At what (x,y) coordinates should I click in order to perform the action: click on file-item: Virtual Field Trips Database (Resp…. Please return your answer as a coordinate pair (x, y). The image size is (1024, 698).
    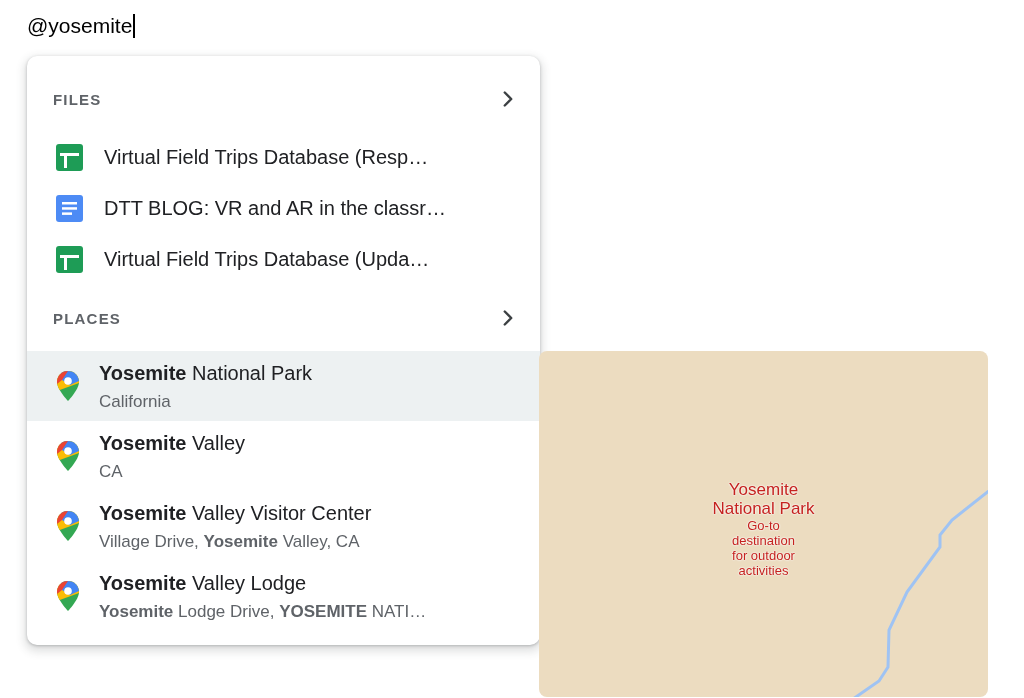
    Looking at the image, I should click on (266, 157).